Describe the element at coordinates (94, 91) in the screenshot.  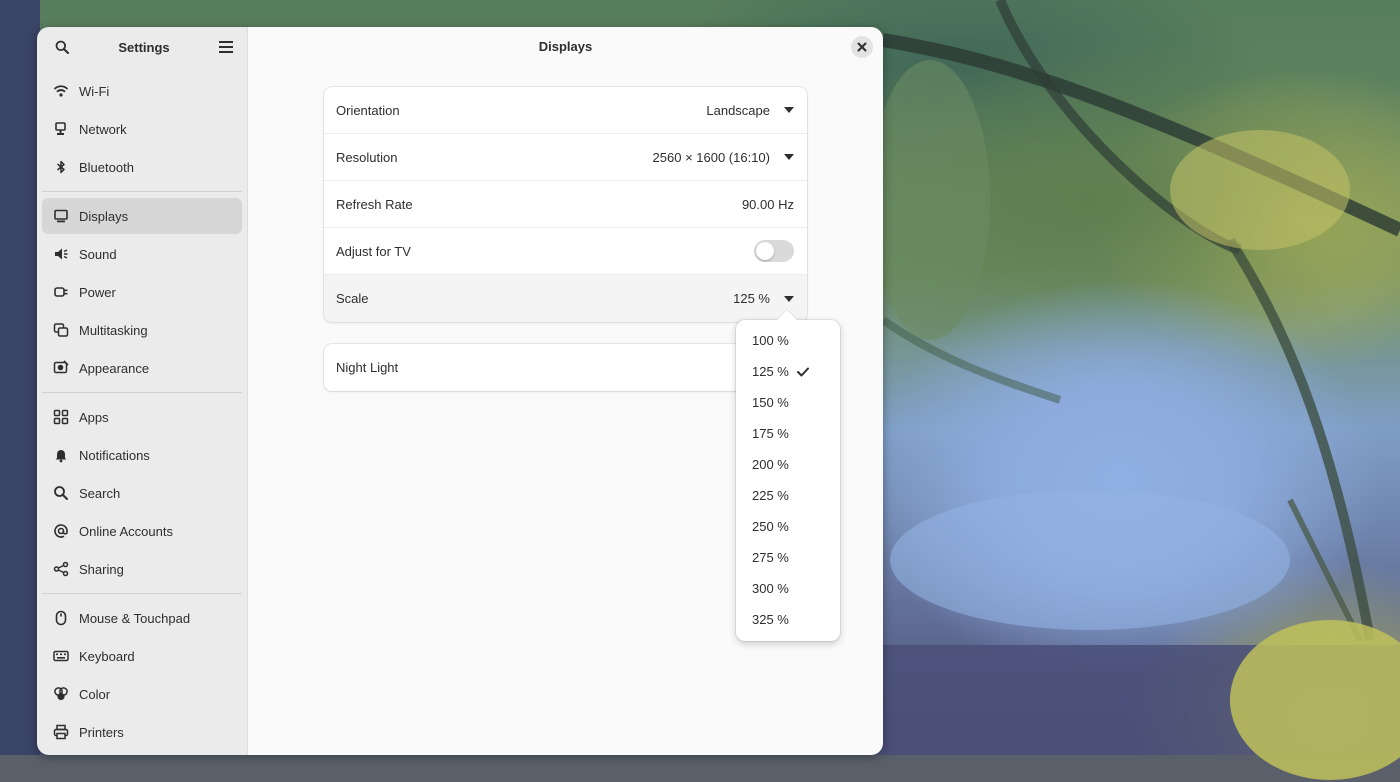
I see `sidebar-item-label: Wi-Fi` at that location.